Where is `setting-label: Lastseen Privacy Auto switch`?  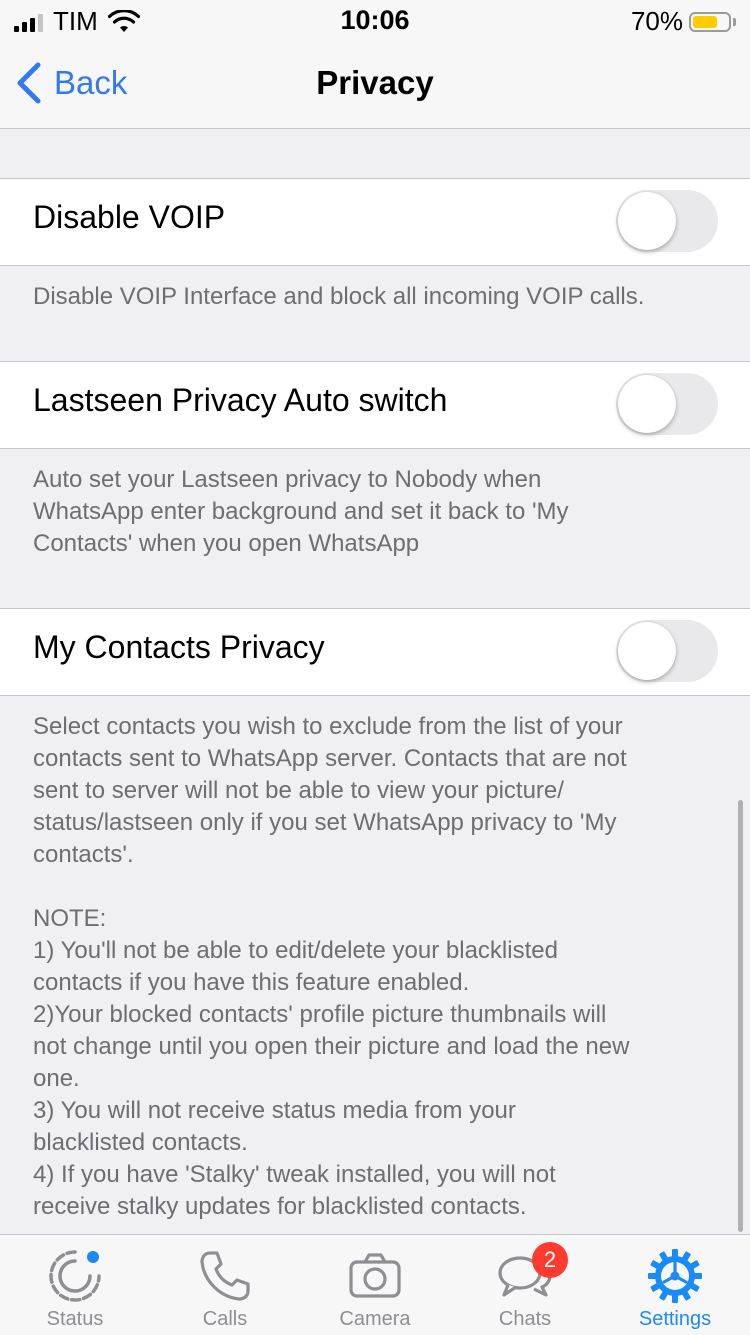
setting-label: Lastseen Privacy Auto switch is located at coordinates (240, 400).